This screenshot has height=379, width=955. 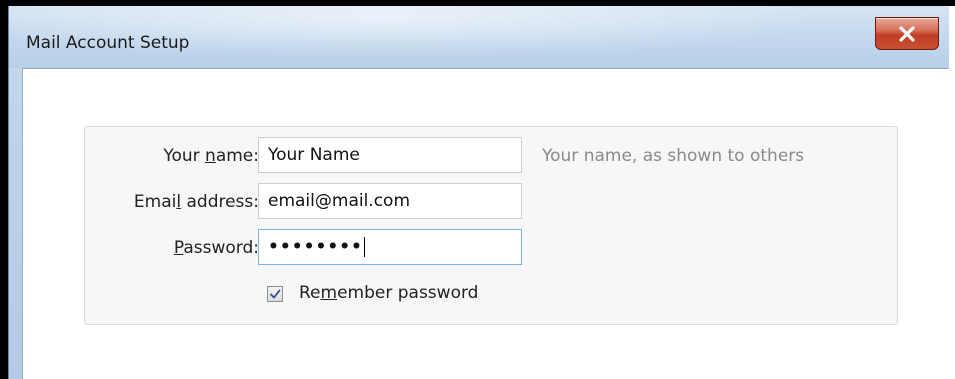 I want to click on password-input: ••••••••, so click(x=390, y=247).